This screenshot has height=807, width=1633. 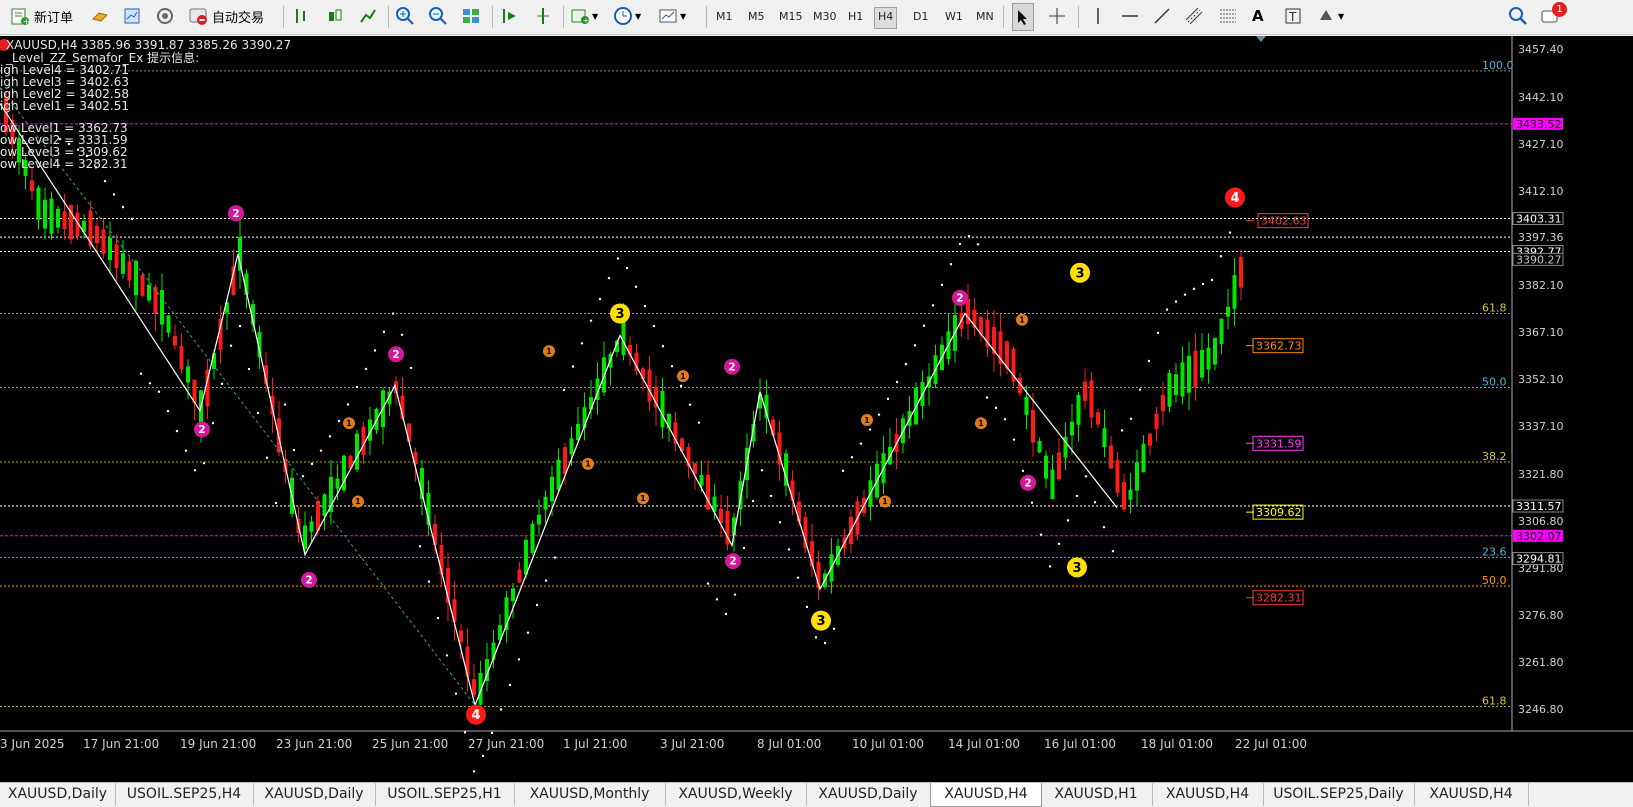 What do you see at coordinates (1339, 794) in the screenshot?
I see `chart-tab: USOIL.SEP25,Daily` at bounding box center [1339, 794].